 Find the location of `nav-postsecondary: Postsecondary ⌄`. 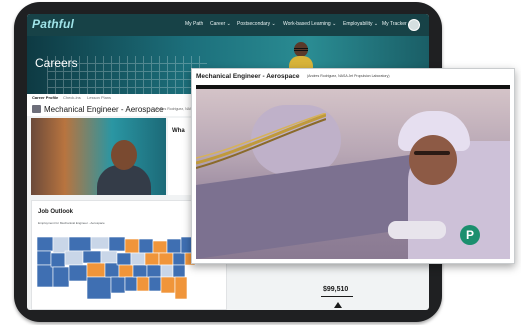

nav-postsecondary: Postsecondary ⌄ is located at coordinates (256, 24).